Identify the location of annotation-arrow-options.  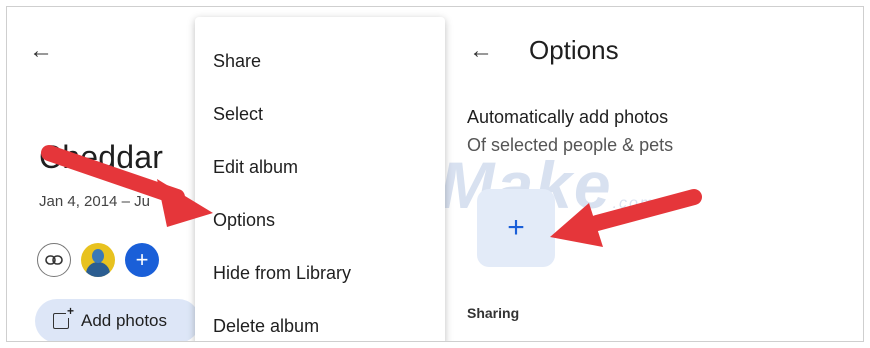
(127, 186).